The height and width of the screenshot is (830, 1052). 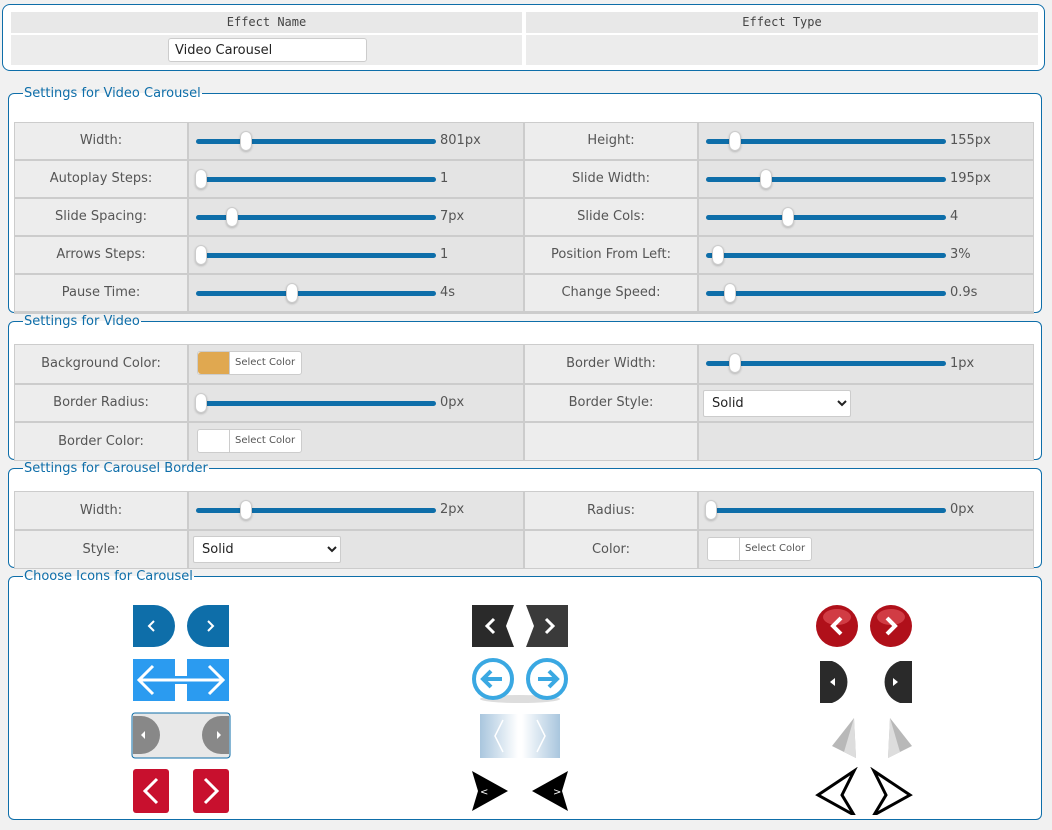 What do you see at coordinates (611, 217) in the screenshot?
I see `carousel-setting-label: Slide Cols:` at bounding box center [611, 217].